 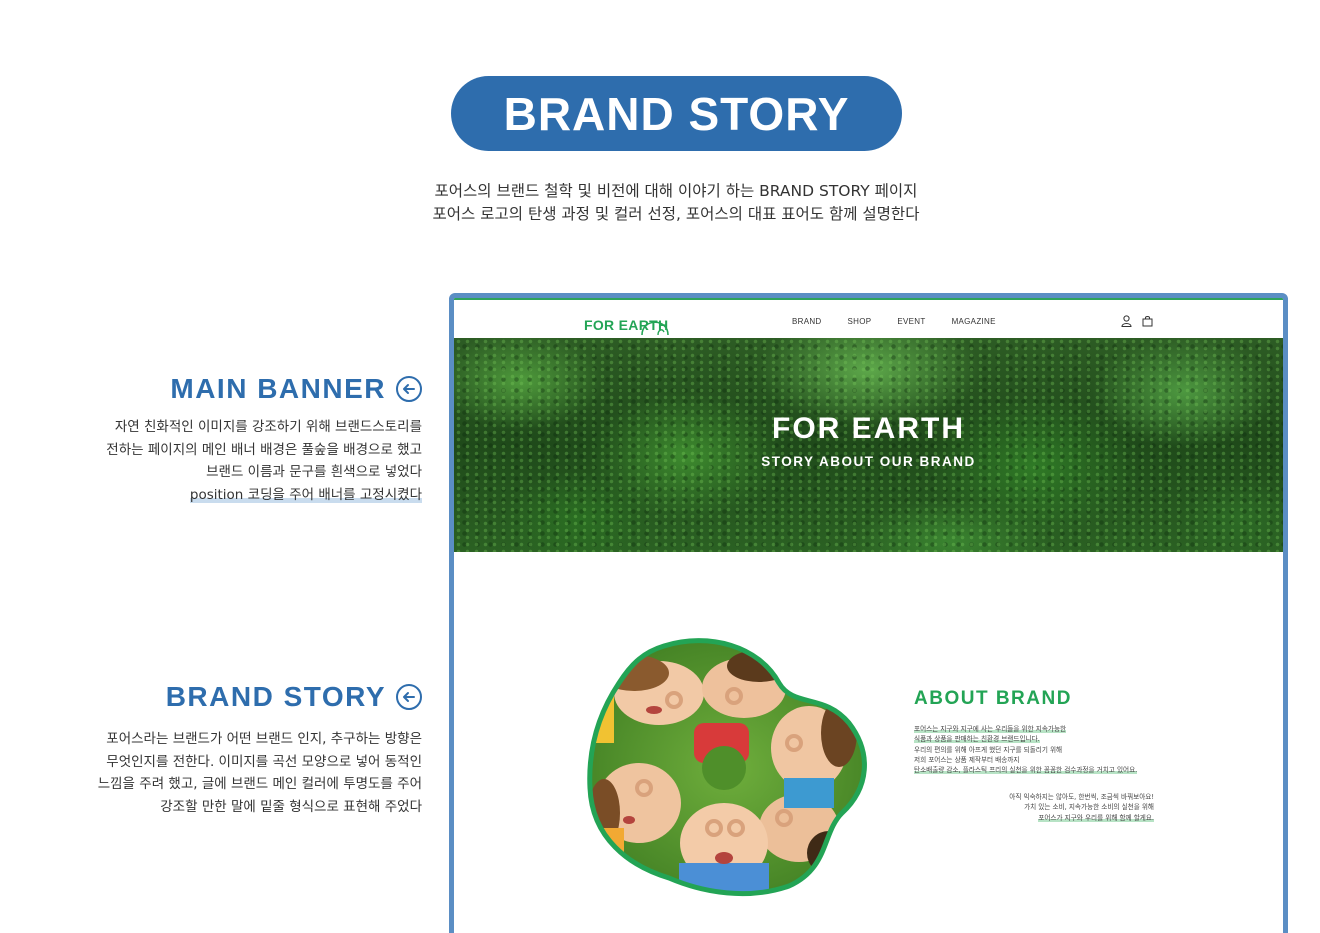 What do you see at coordinates (1137, 321) in the screenshot?
I see `nav-icons` at bounding box center [1137, 321].